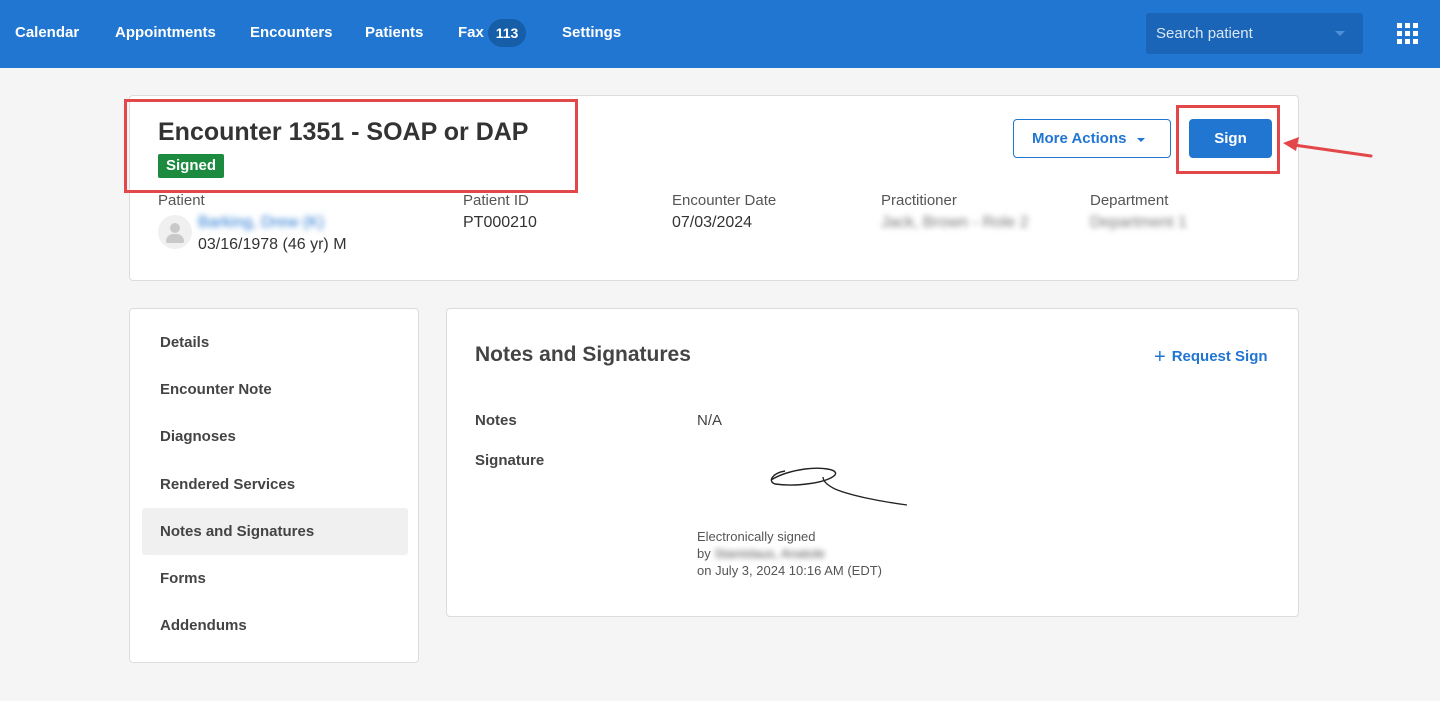  What do you see at coordinates (704, 553) in the screenshot?
I see `signed-by-prefix: by` at bounding box center [704, 553].